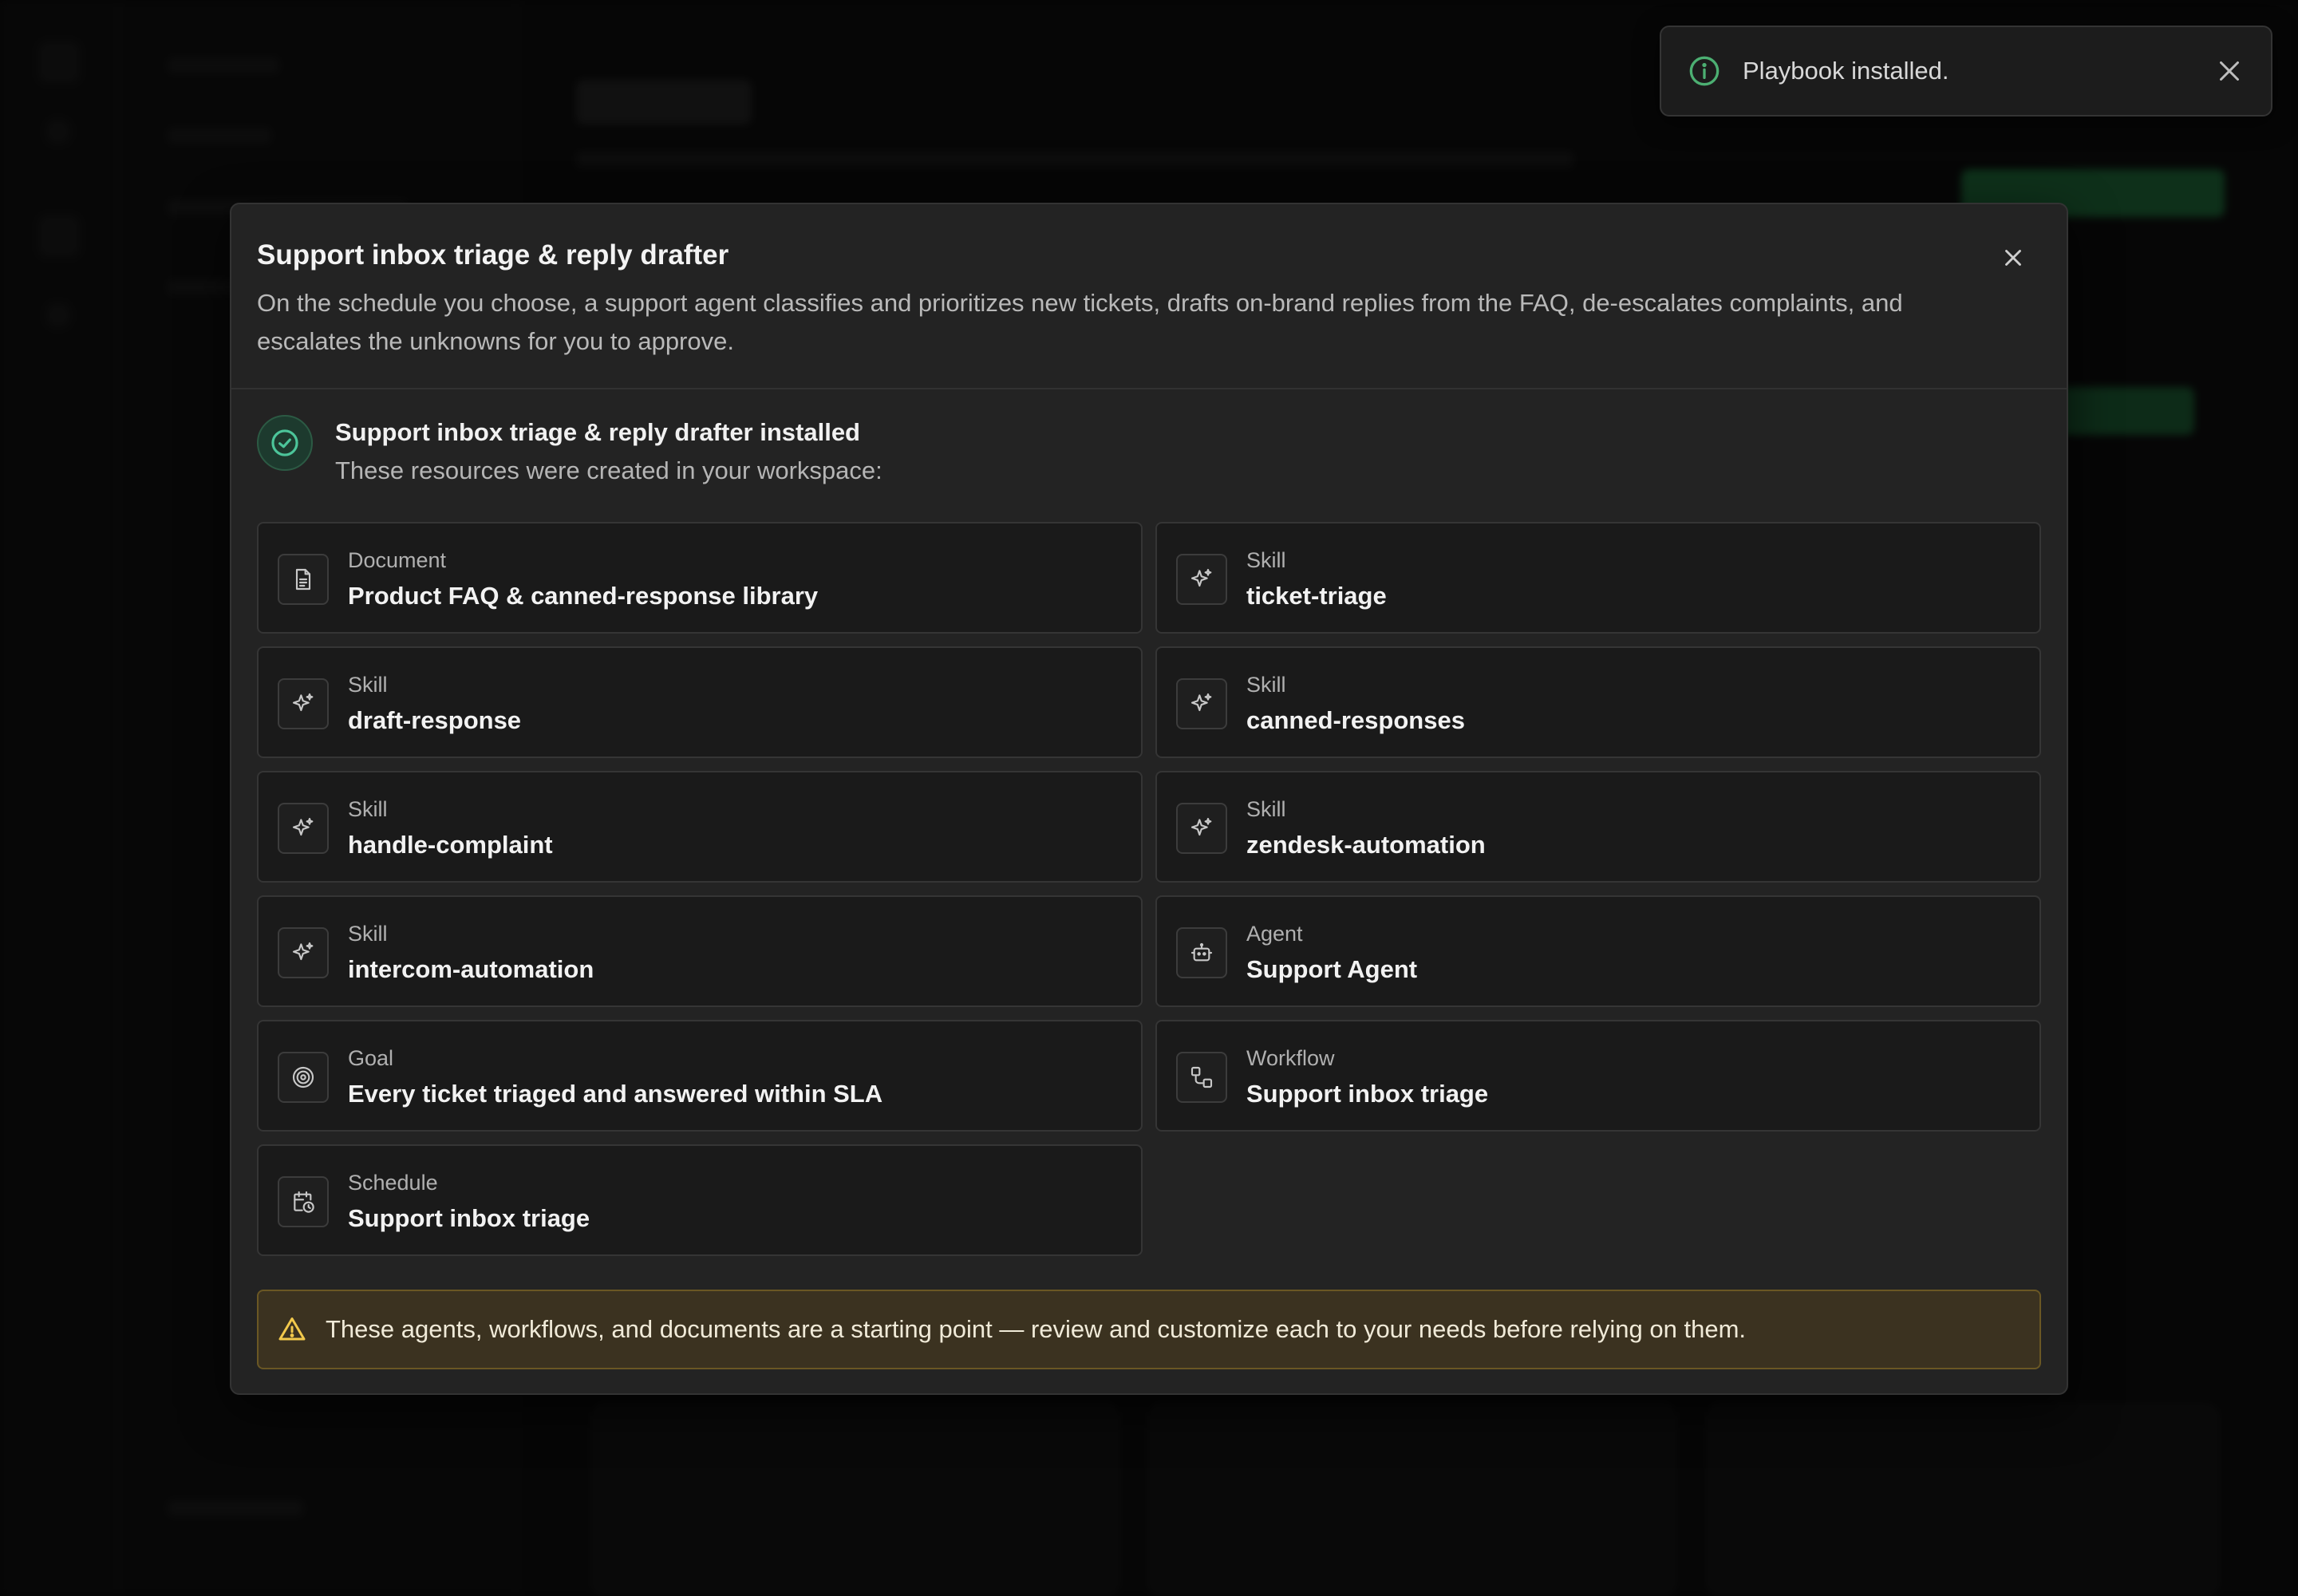 The height and width of the screenshot is (1596, 2298). Describe the element at coordinates (304, 1201) in the screenshot. I see `calendar-clock-icon` at that location.